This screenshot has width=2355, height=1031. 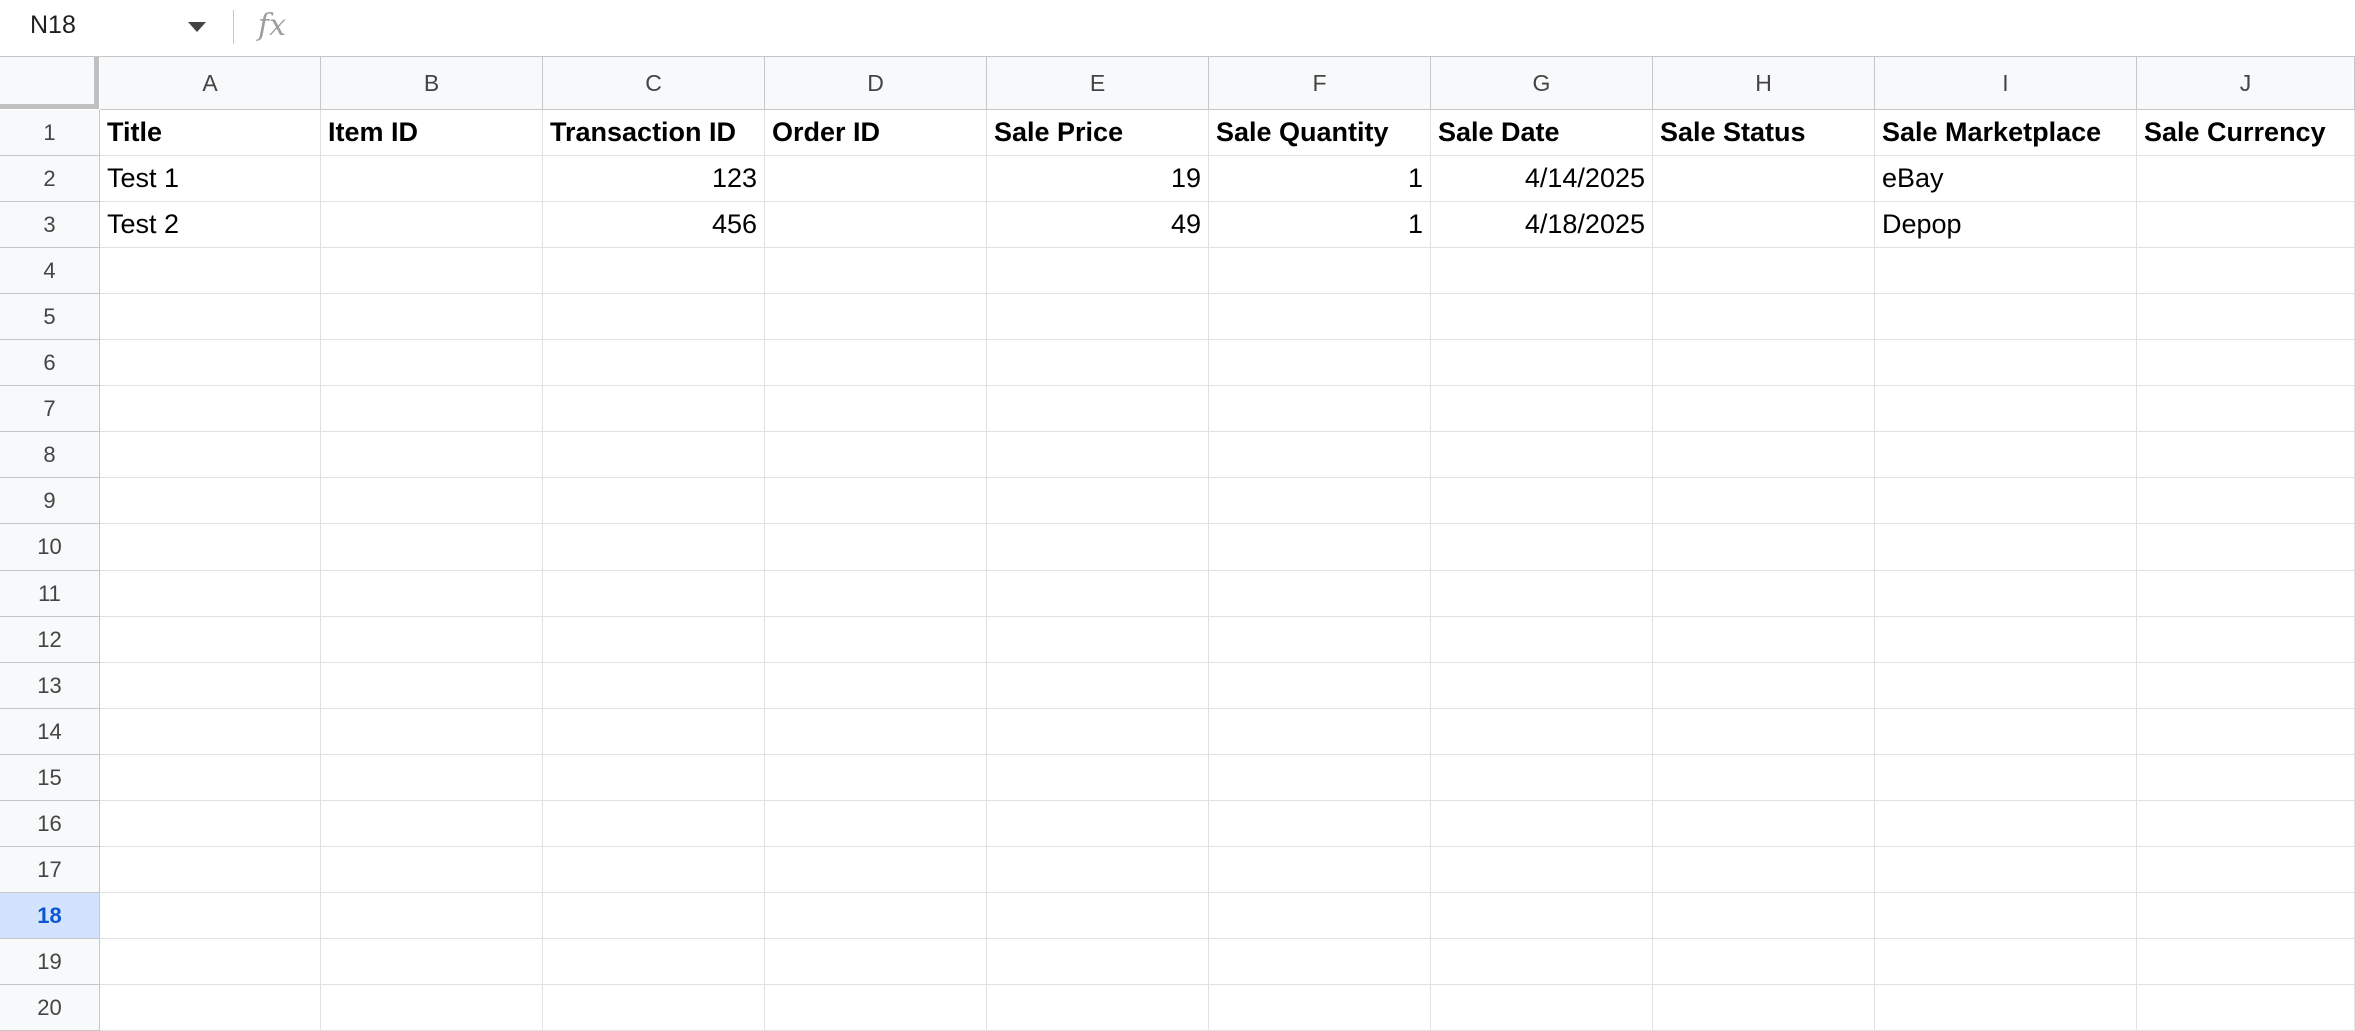 I want to click on cell-g8, so click(x=1542, y=455).